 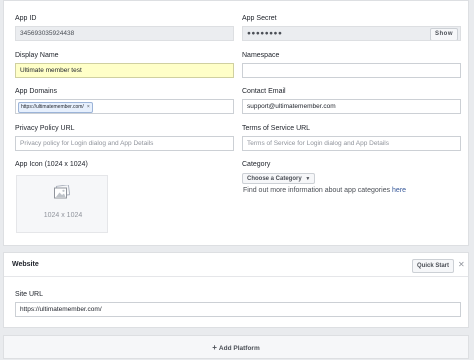 I want to click on remove-tag-icon: ×, so click(x=88, y=107).